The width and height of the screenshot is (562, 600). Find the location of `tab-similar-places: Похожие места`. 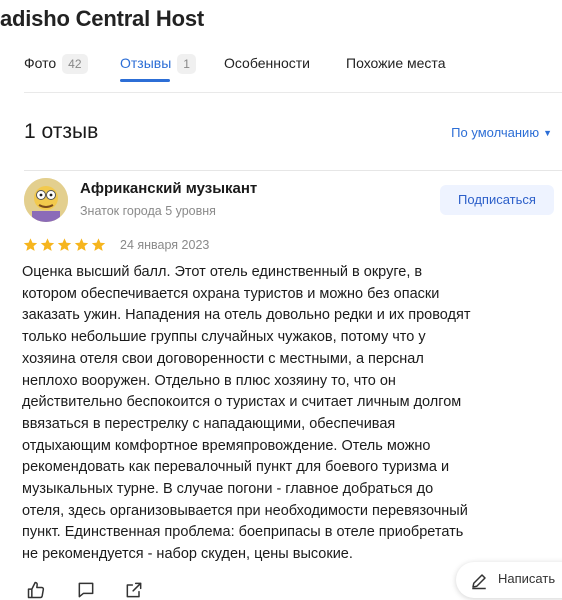

tab-similar-places: Похожие места is located at coordinates (395, 67).